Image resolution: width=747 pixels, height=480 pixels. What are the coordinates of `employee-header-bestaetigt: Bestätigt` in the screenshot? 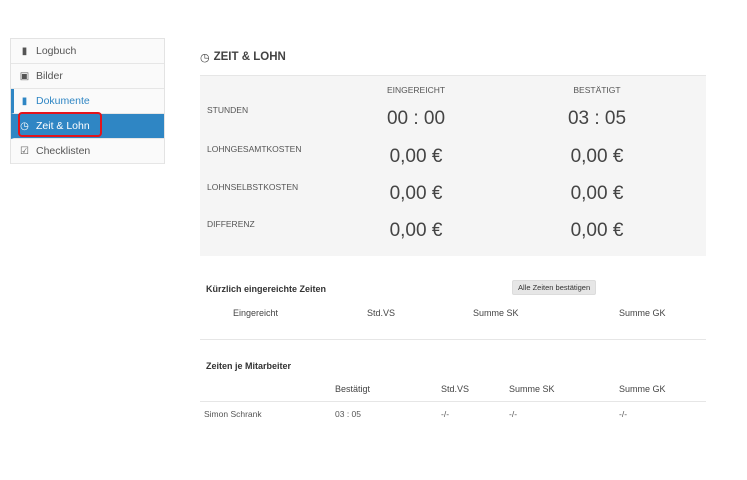 It's located at (353, 389).